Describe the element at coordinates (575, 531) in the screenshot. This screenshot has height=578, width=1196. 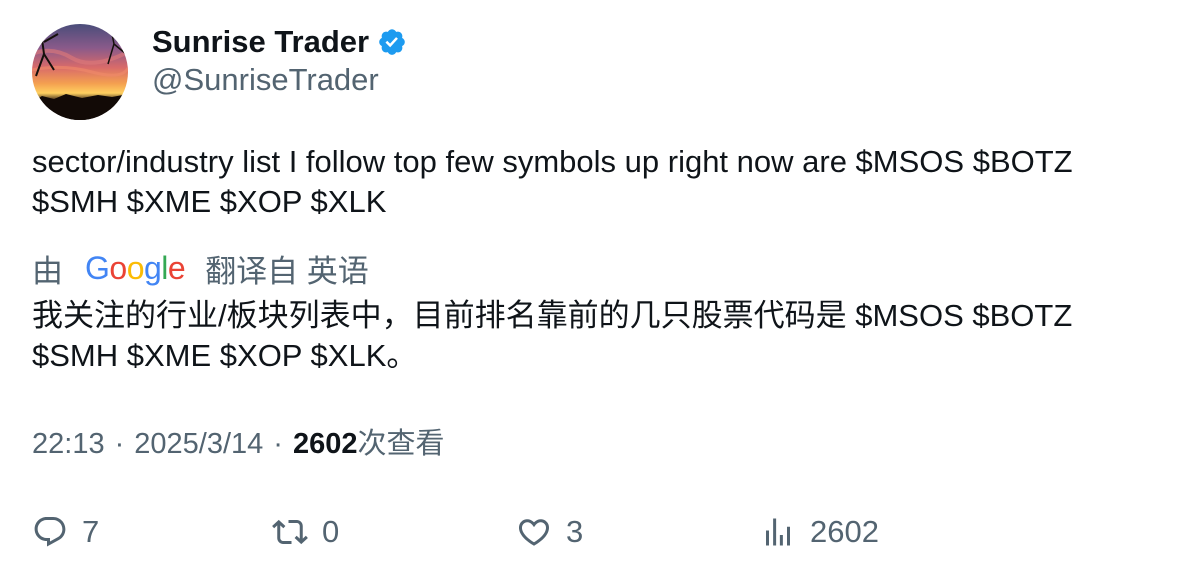
I see `like-count: 3` at that location.